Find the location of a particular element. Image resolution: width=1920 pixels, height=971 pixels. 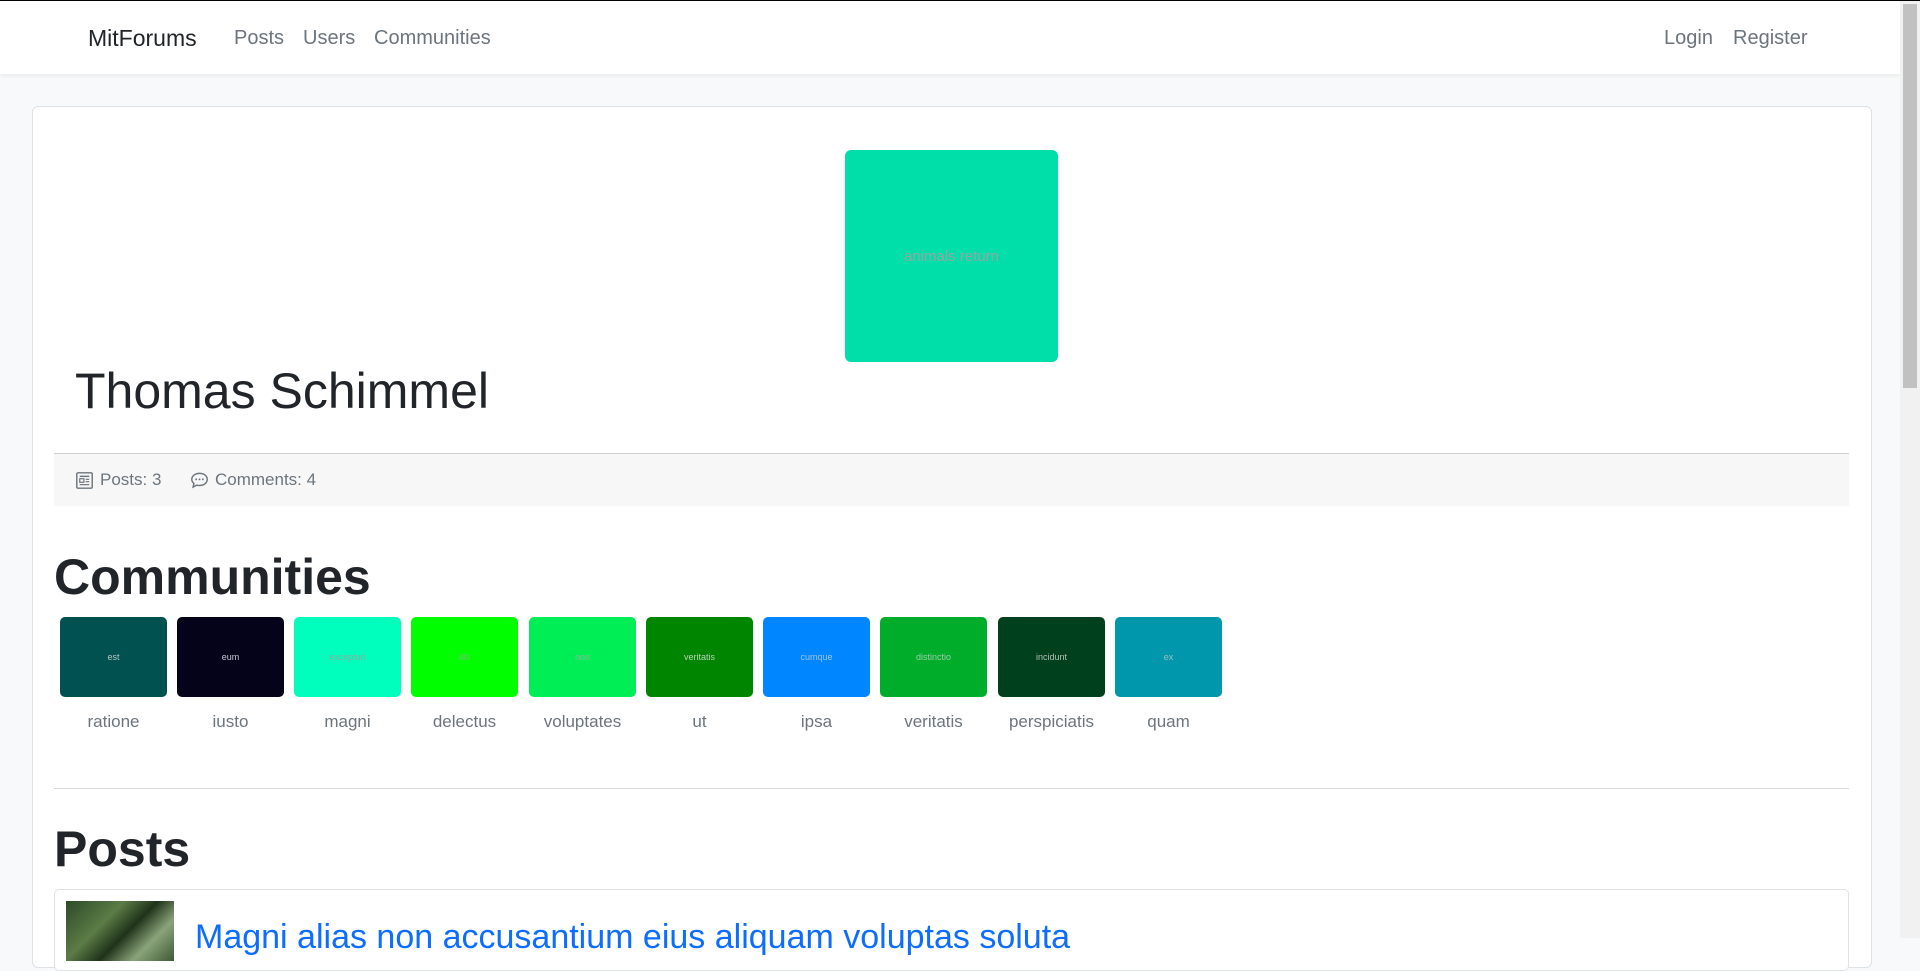

nav-link-communities: Communities is located at coordinates (432, 38).